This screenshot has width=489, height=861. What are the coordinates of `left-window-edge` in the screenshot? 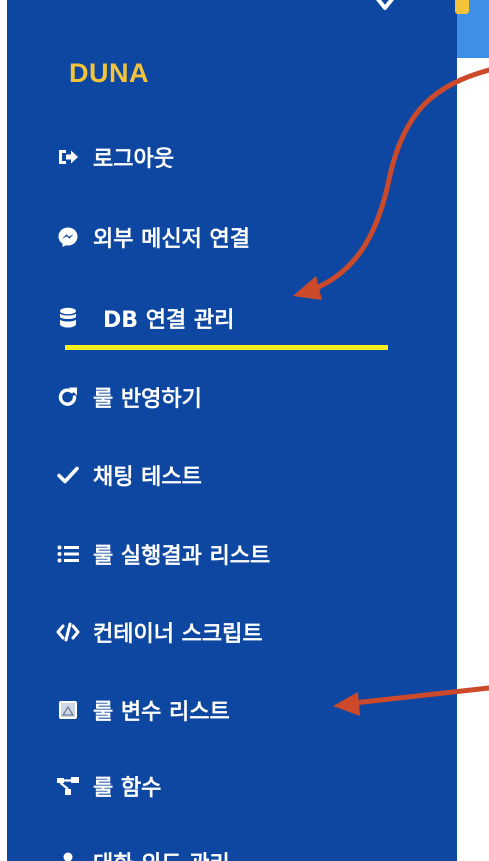 It's located at (3, 430).